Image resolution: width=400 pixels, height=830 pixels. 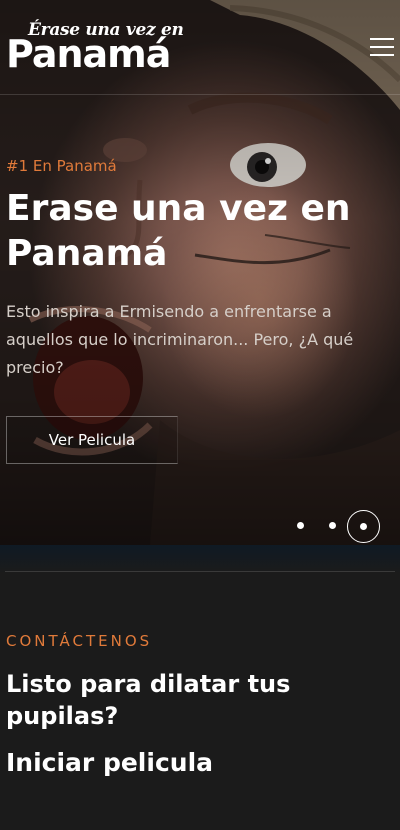 I want to click on site-logo: Érase una vez en Panamá, so click(x=95, y=50).